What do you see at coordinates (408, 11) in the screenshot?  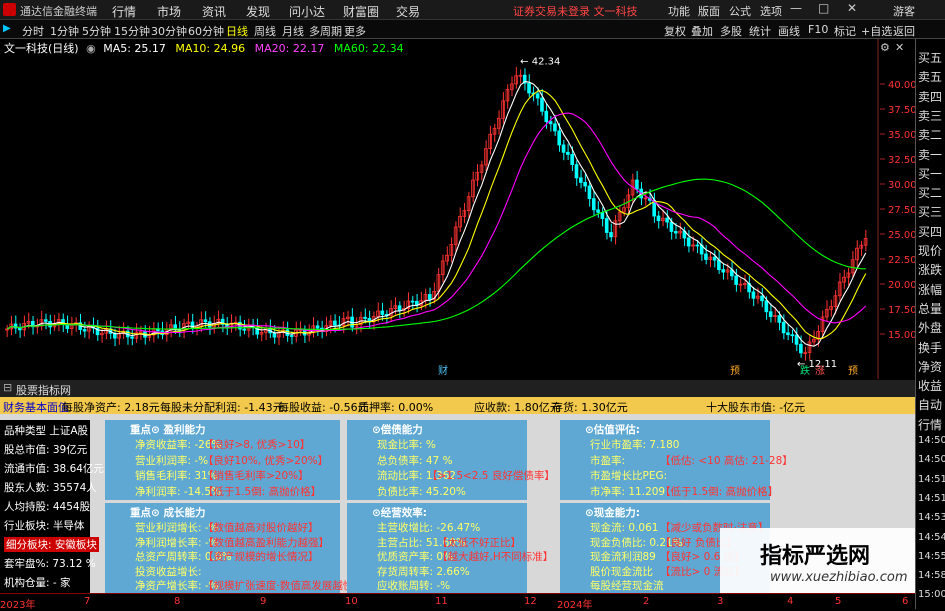 I see `menu-trade: 交易` at bounding box center [408, 11].